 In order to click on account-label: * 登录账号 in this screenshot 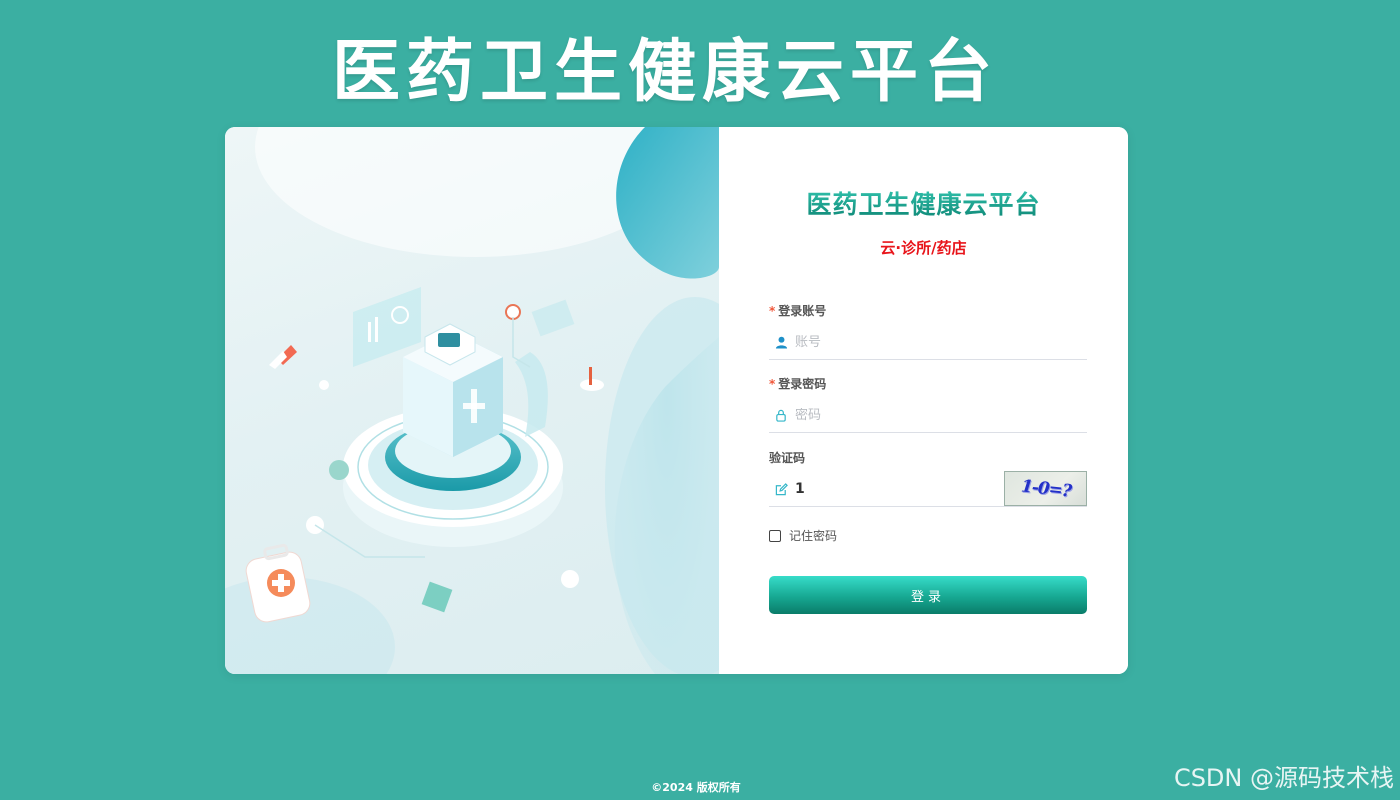, I will do `click(797, 310)`.